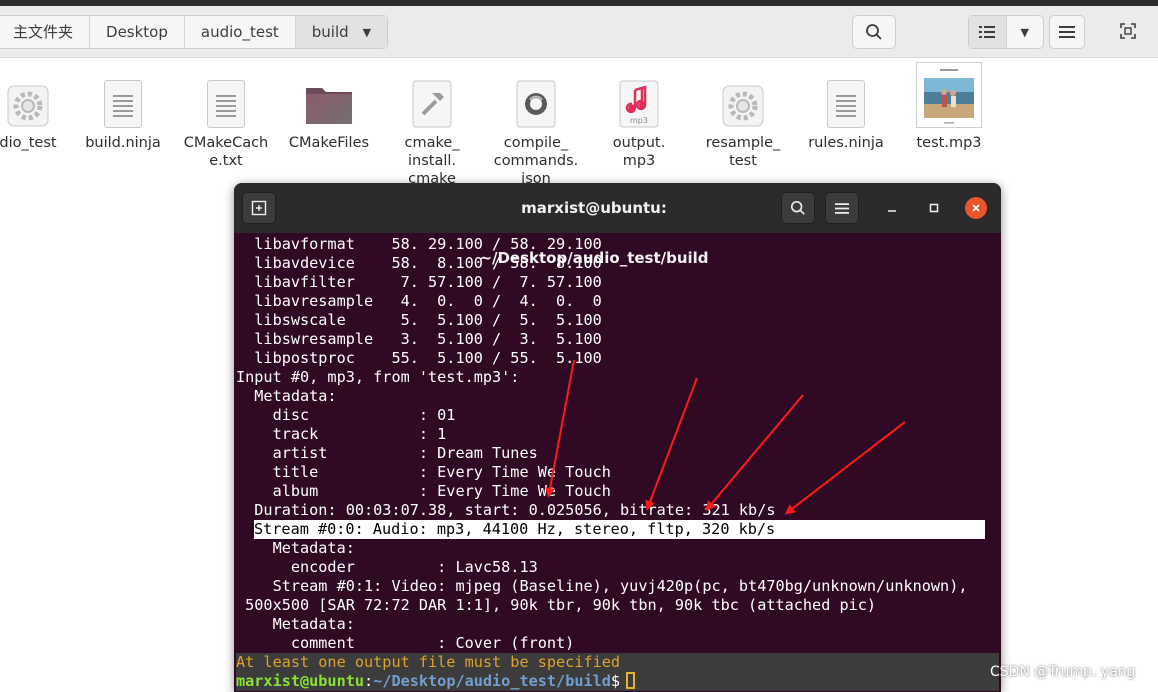 Image resolution: width=1158 pixels, height=692 pixels. I want to click on search-button, so click(874, 32).